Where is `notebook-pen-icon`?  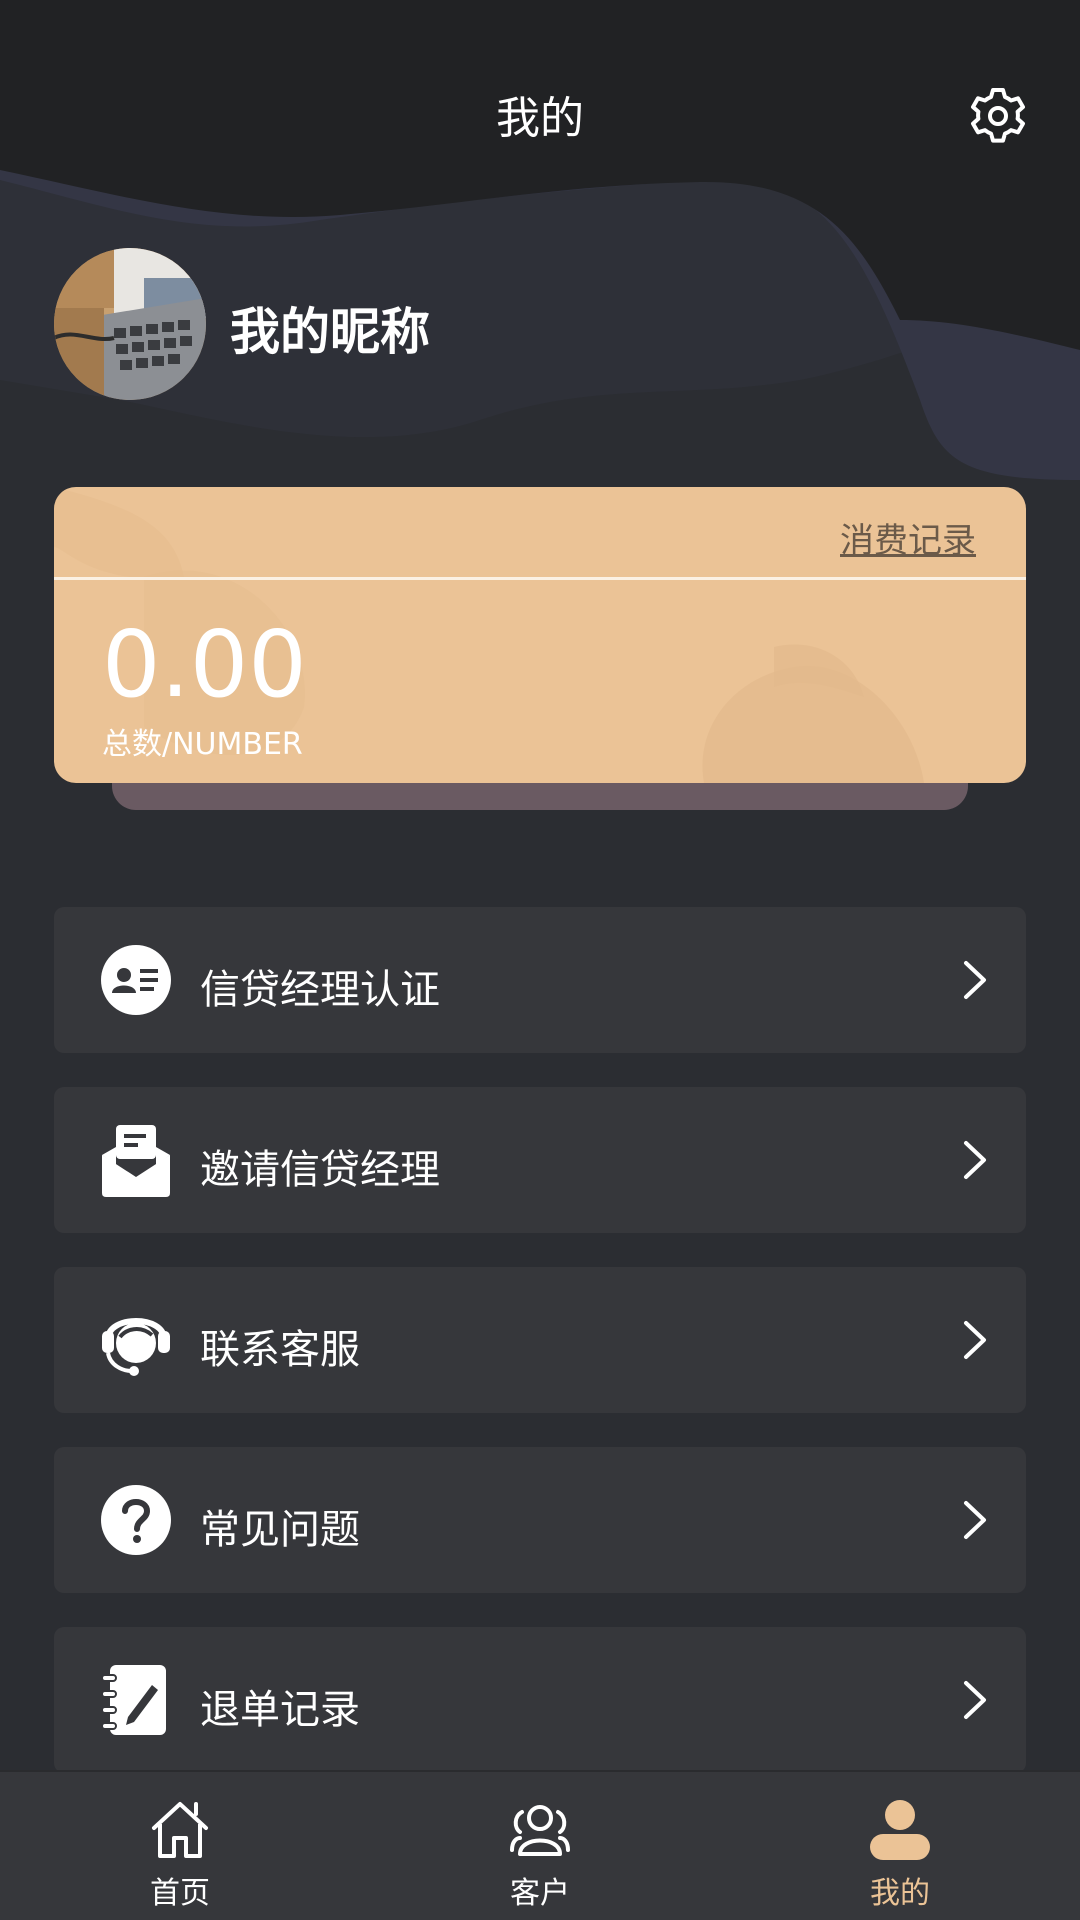 notebook-pen-icon is located at coordinates (136, 1700).